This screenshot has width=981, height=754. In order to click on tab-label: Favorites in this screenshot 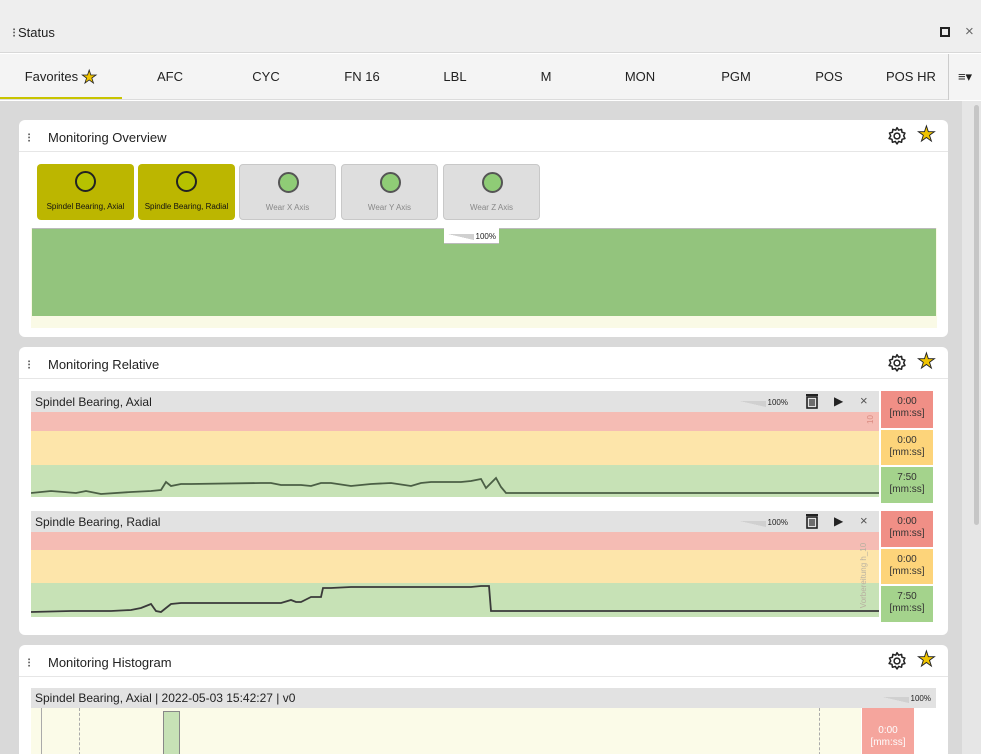, I will do `click(51, 76)`.